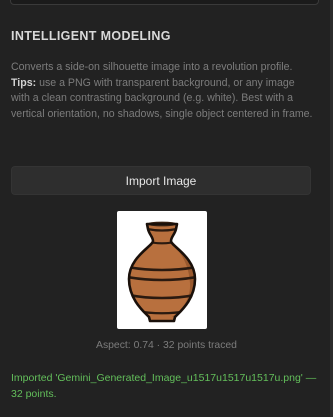 The width and height of the screenshot is (333, 417). What do you see at coordinates (91, 36) in the screenshot?
I see `section-title: INTELLIGENT MODELING` at bounding box center [91, 36].